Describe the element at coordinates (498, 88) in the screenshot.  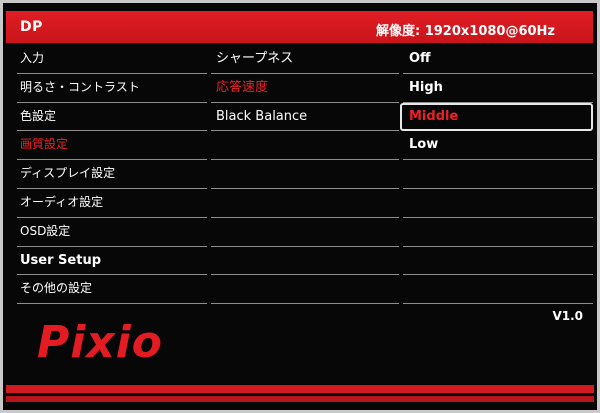
I see `option-high: High` at that location.